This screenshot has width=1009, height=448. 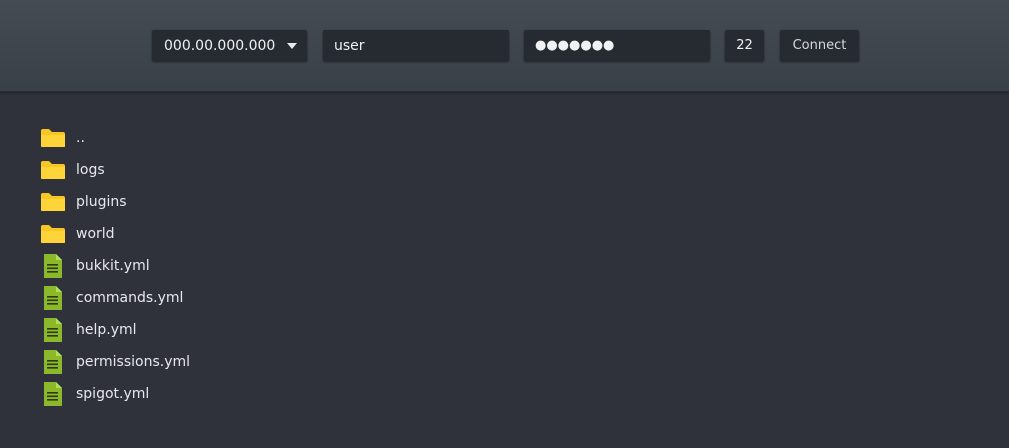 I want to click on list-item-file: commands.yml, so click(x=190, y=298).